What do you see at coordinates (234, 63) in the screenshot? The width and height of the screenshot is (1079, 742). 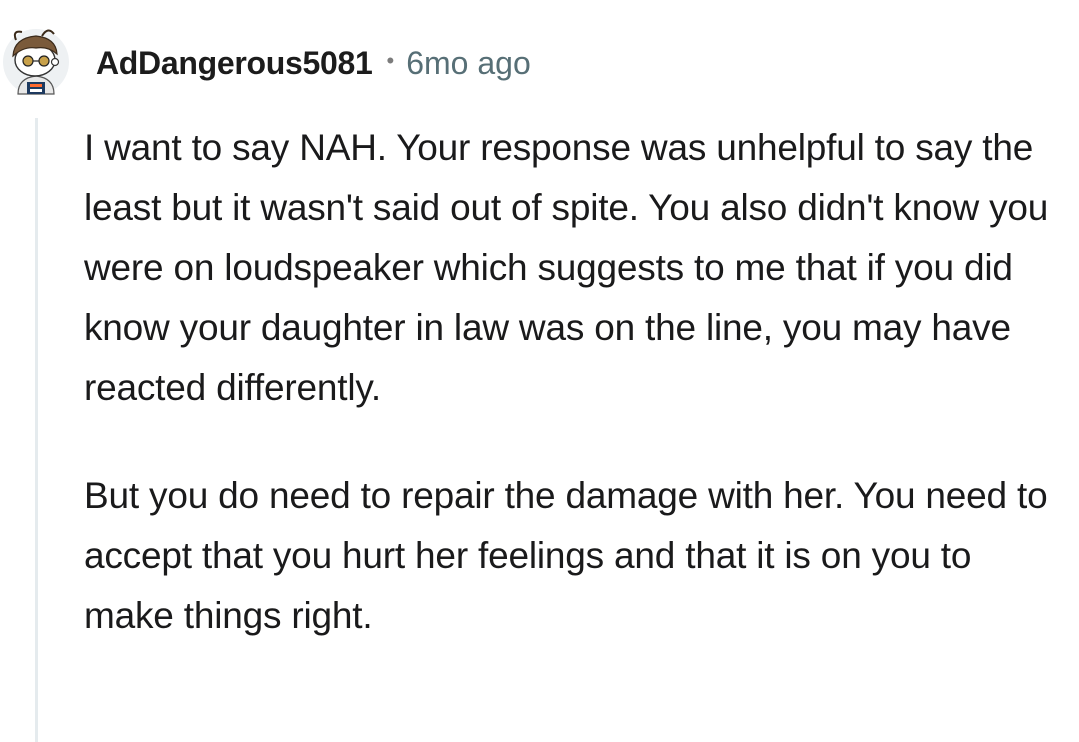 I see `username-link: AdDangerous5081` at bounding box center [234, 63].